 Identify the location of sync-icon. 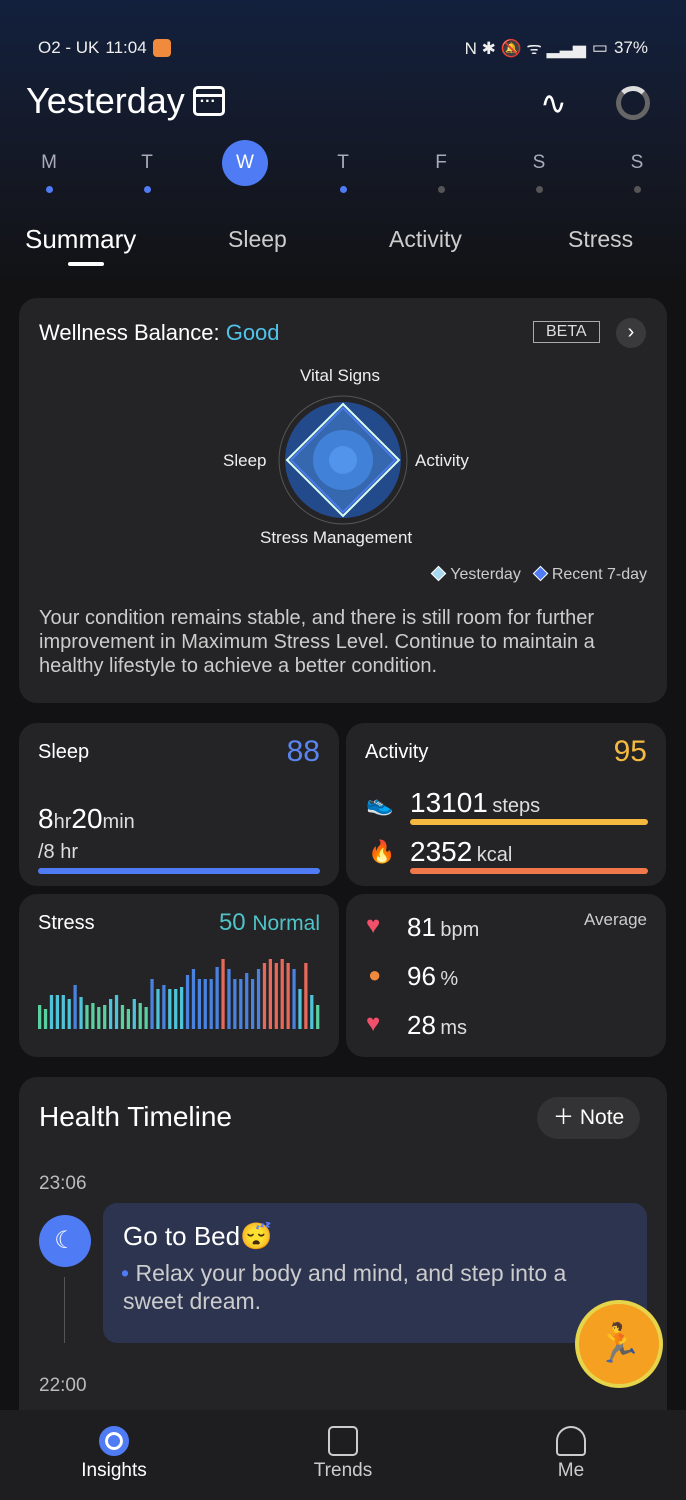
(633, 103).